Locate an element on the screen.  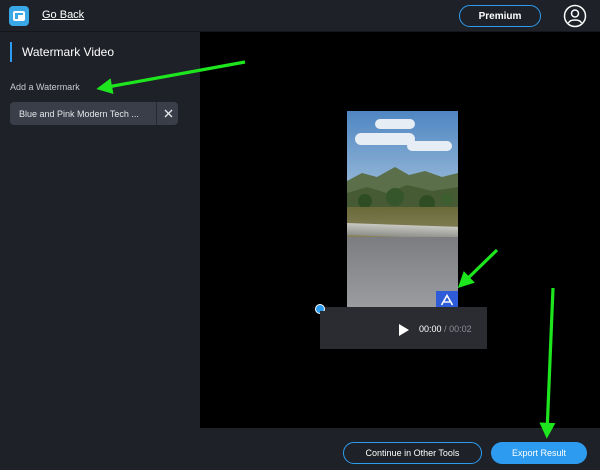
user-circle-icon is located at coordinates (575, 16).